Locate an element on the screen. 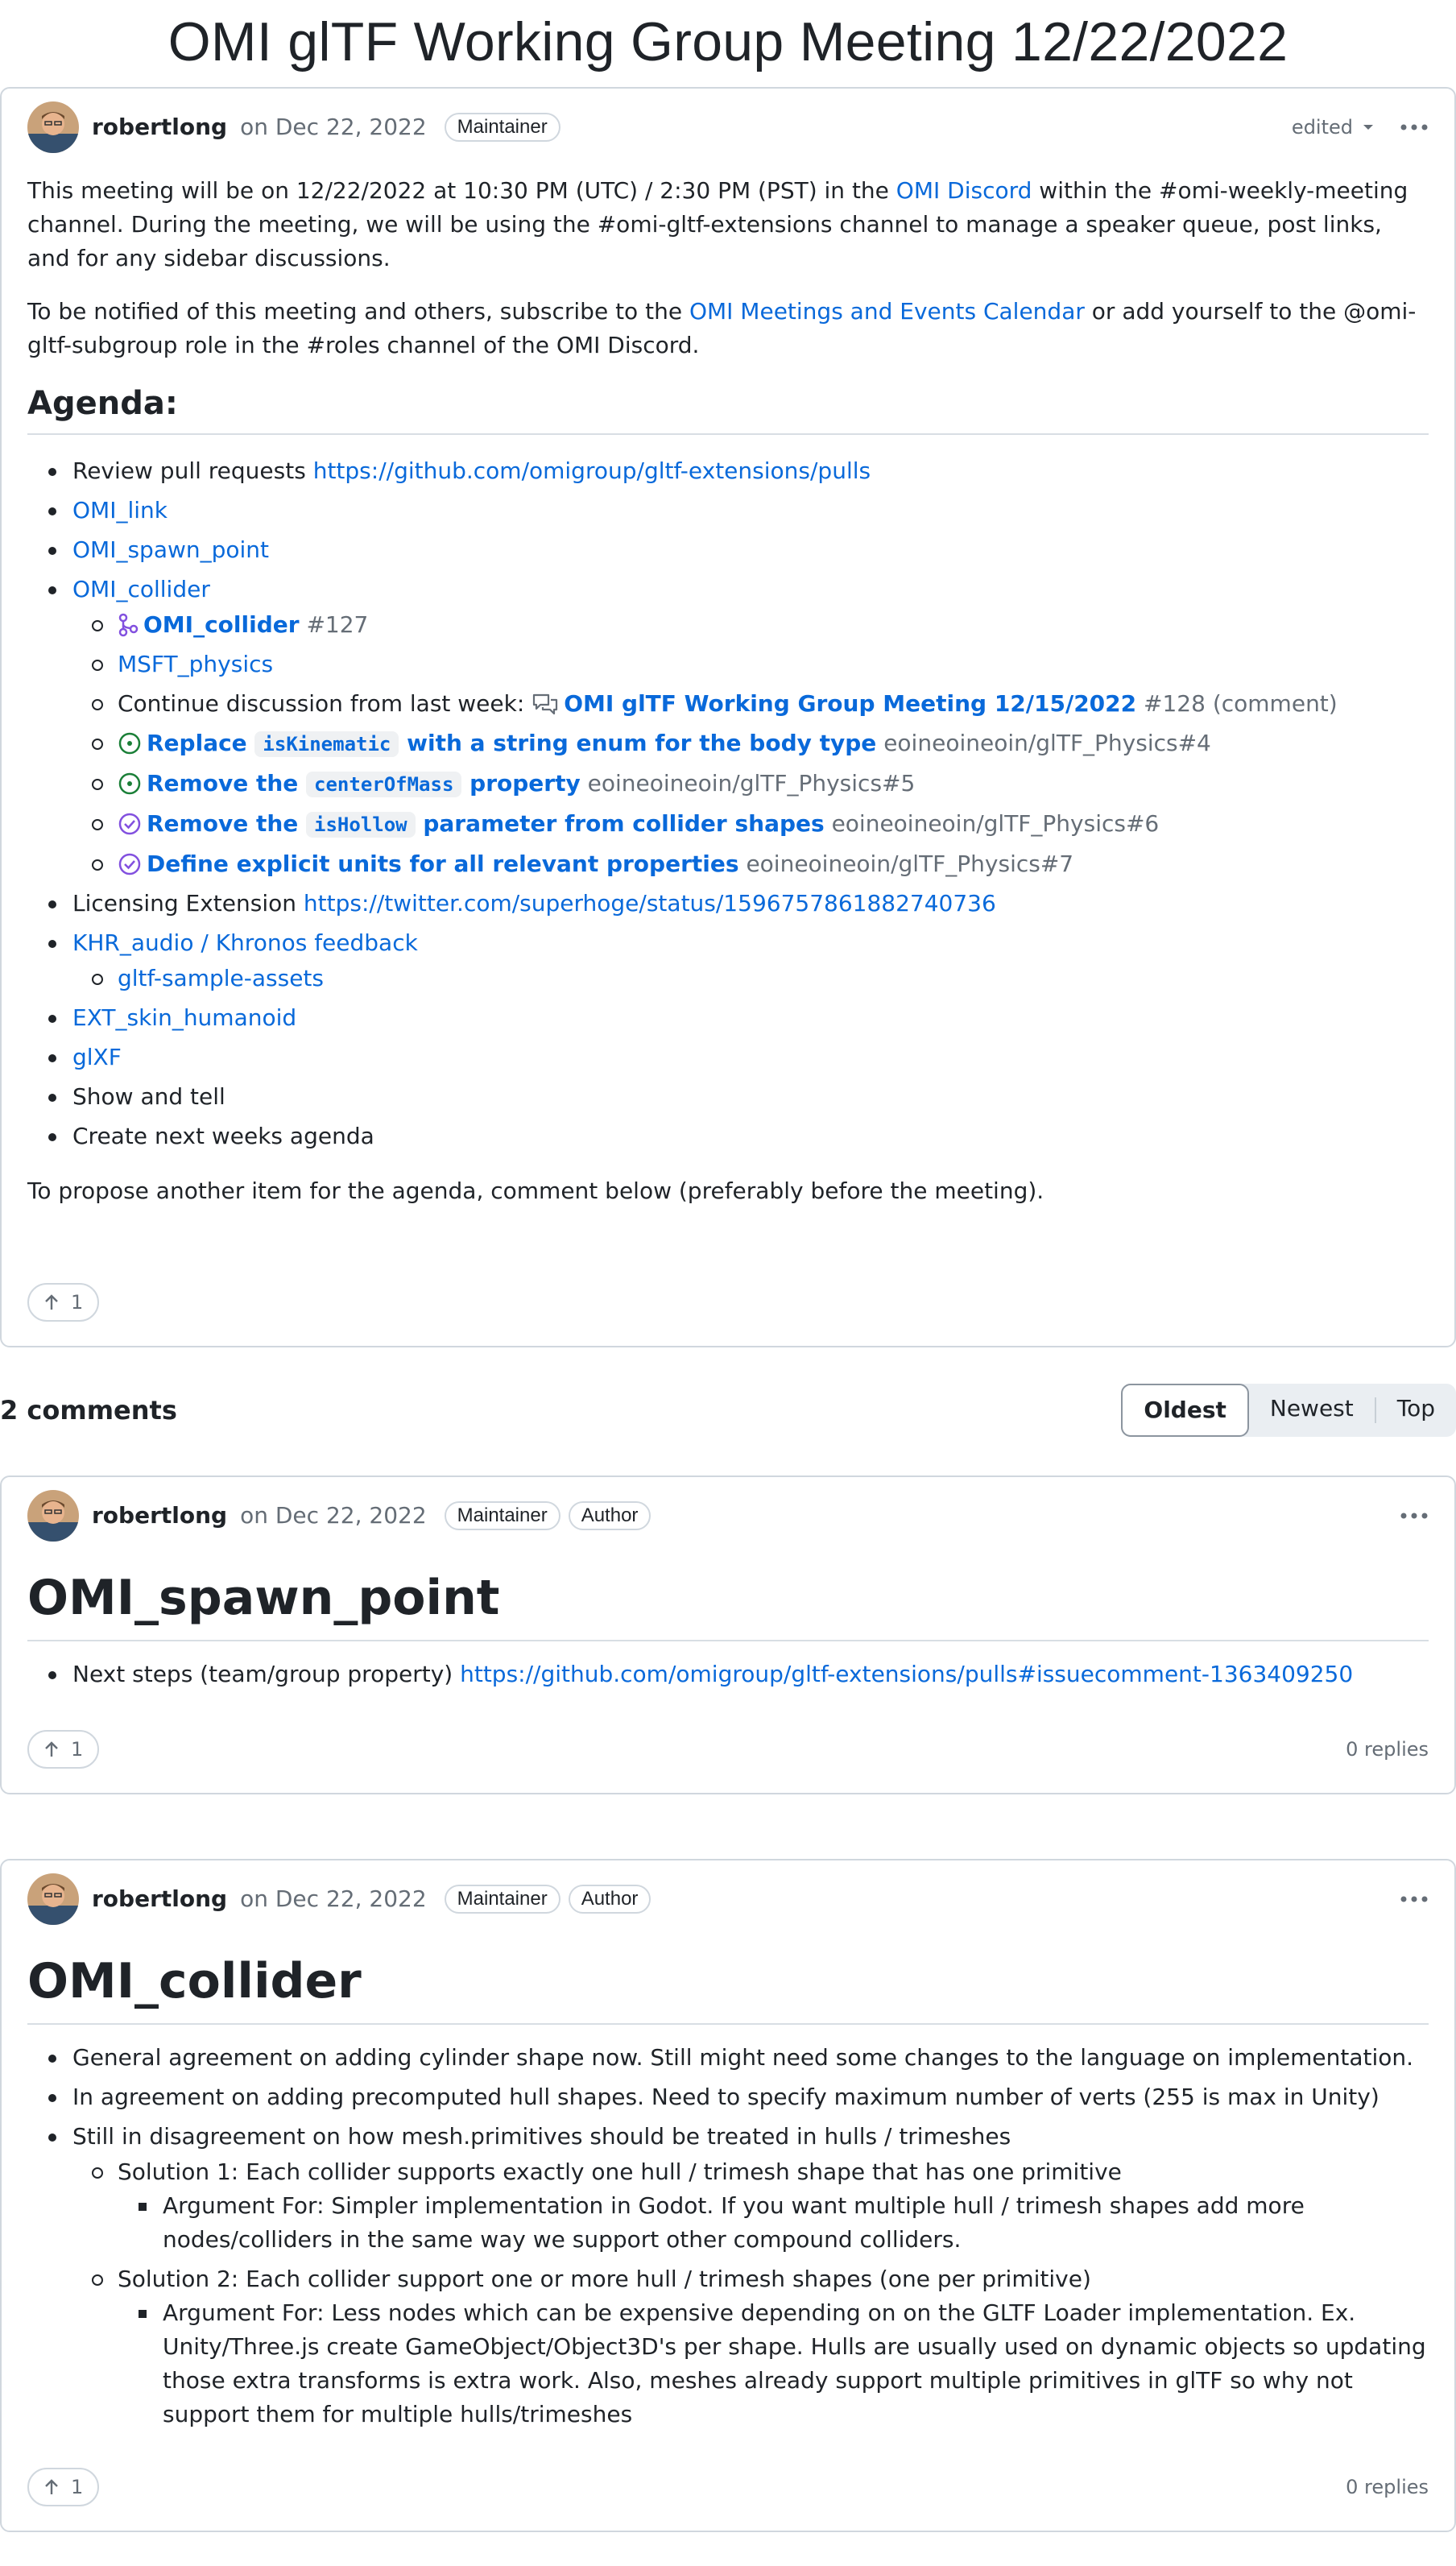 This screenshot has width=1456, height=2566. glxf-link: glXF is located at coordinates (97, 1057).